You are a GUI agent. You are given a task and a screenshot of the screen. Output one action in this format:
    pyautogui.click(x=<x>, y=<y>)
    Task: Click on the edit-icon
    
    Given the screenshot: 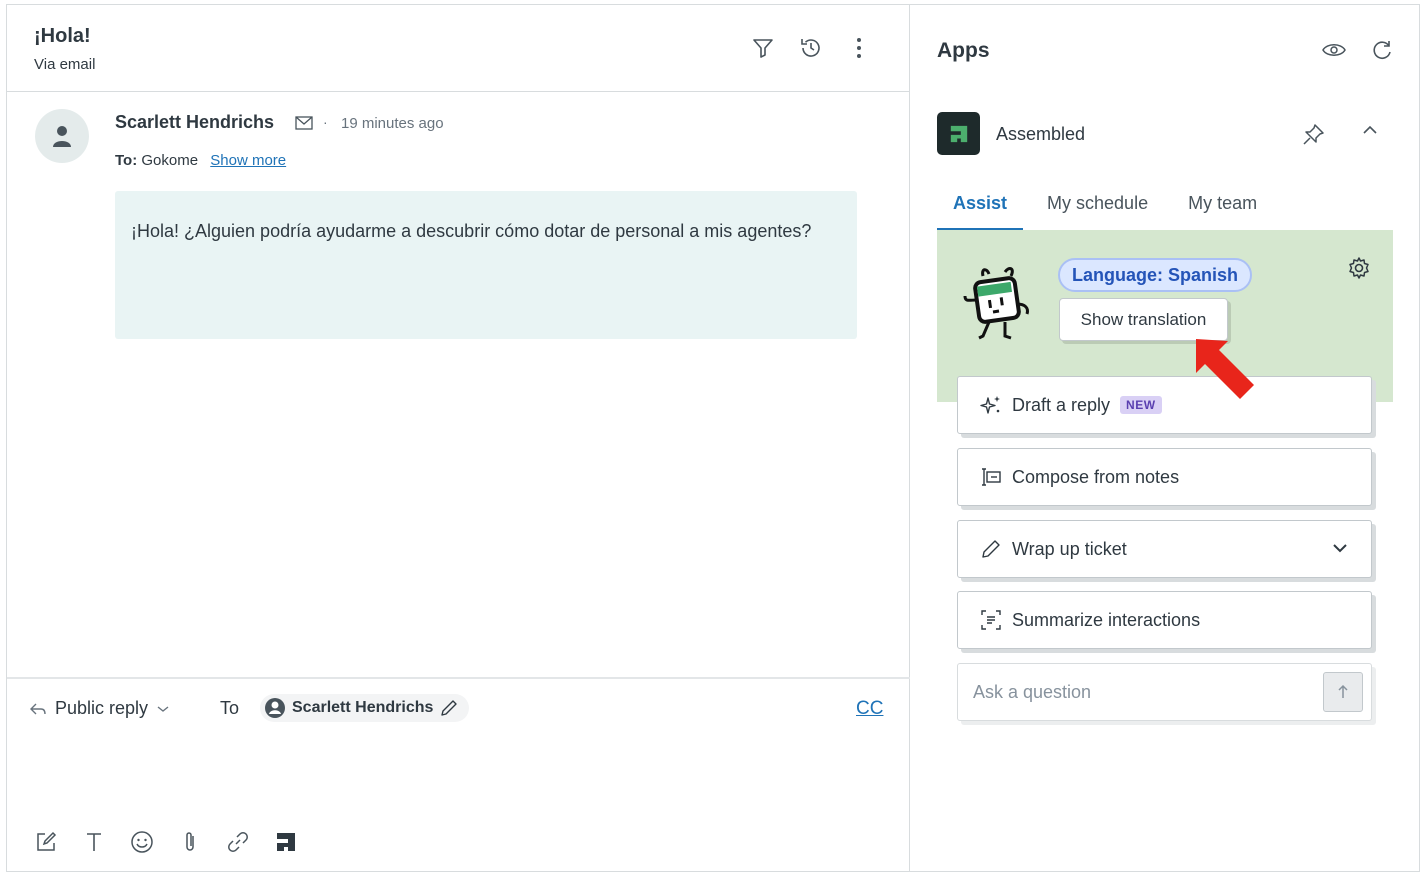 What is the action you would take?
    pyautogui.click(x=46, y=842)
    